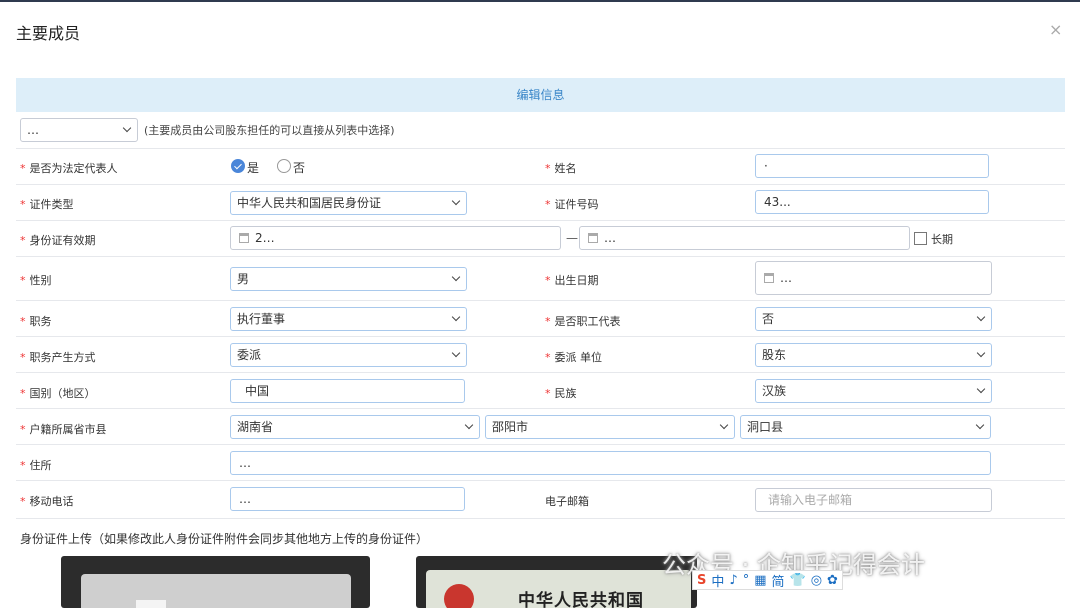 The image size is (1080, 608). I want to click on appointment-method-label: * 职务产生方式, so click(58, 357).